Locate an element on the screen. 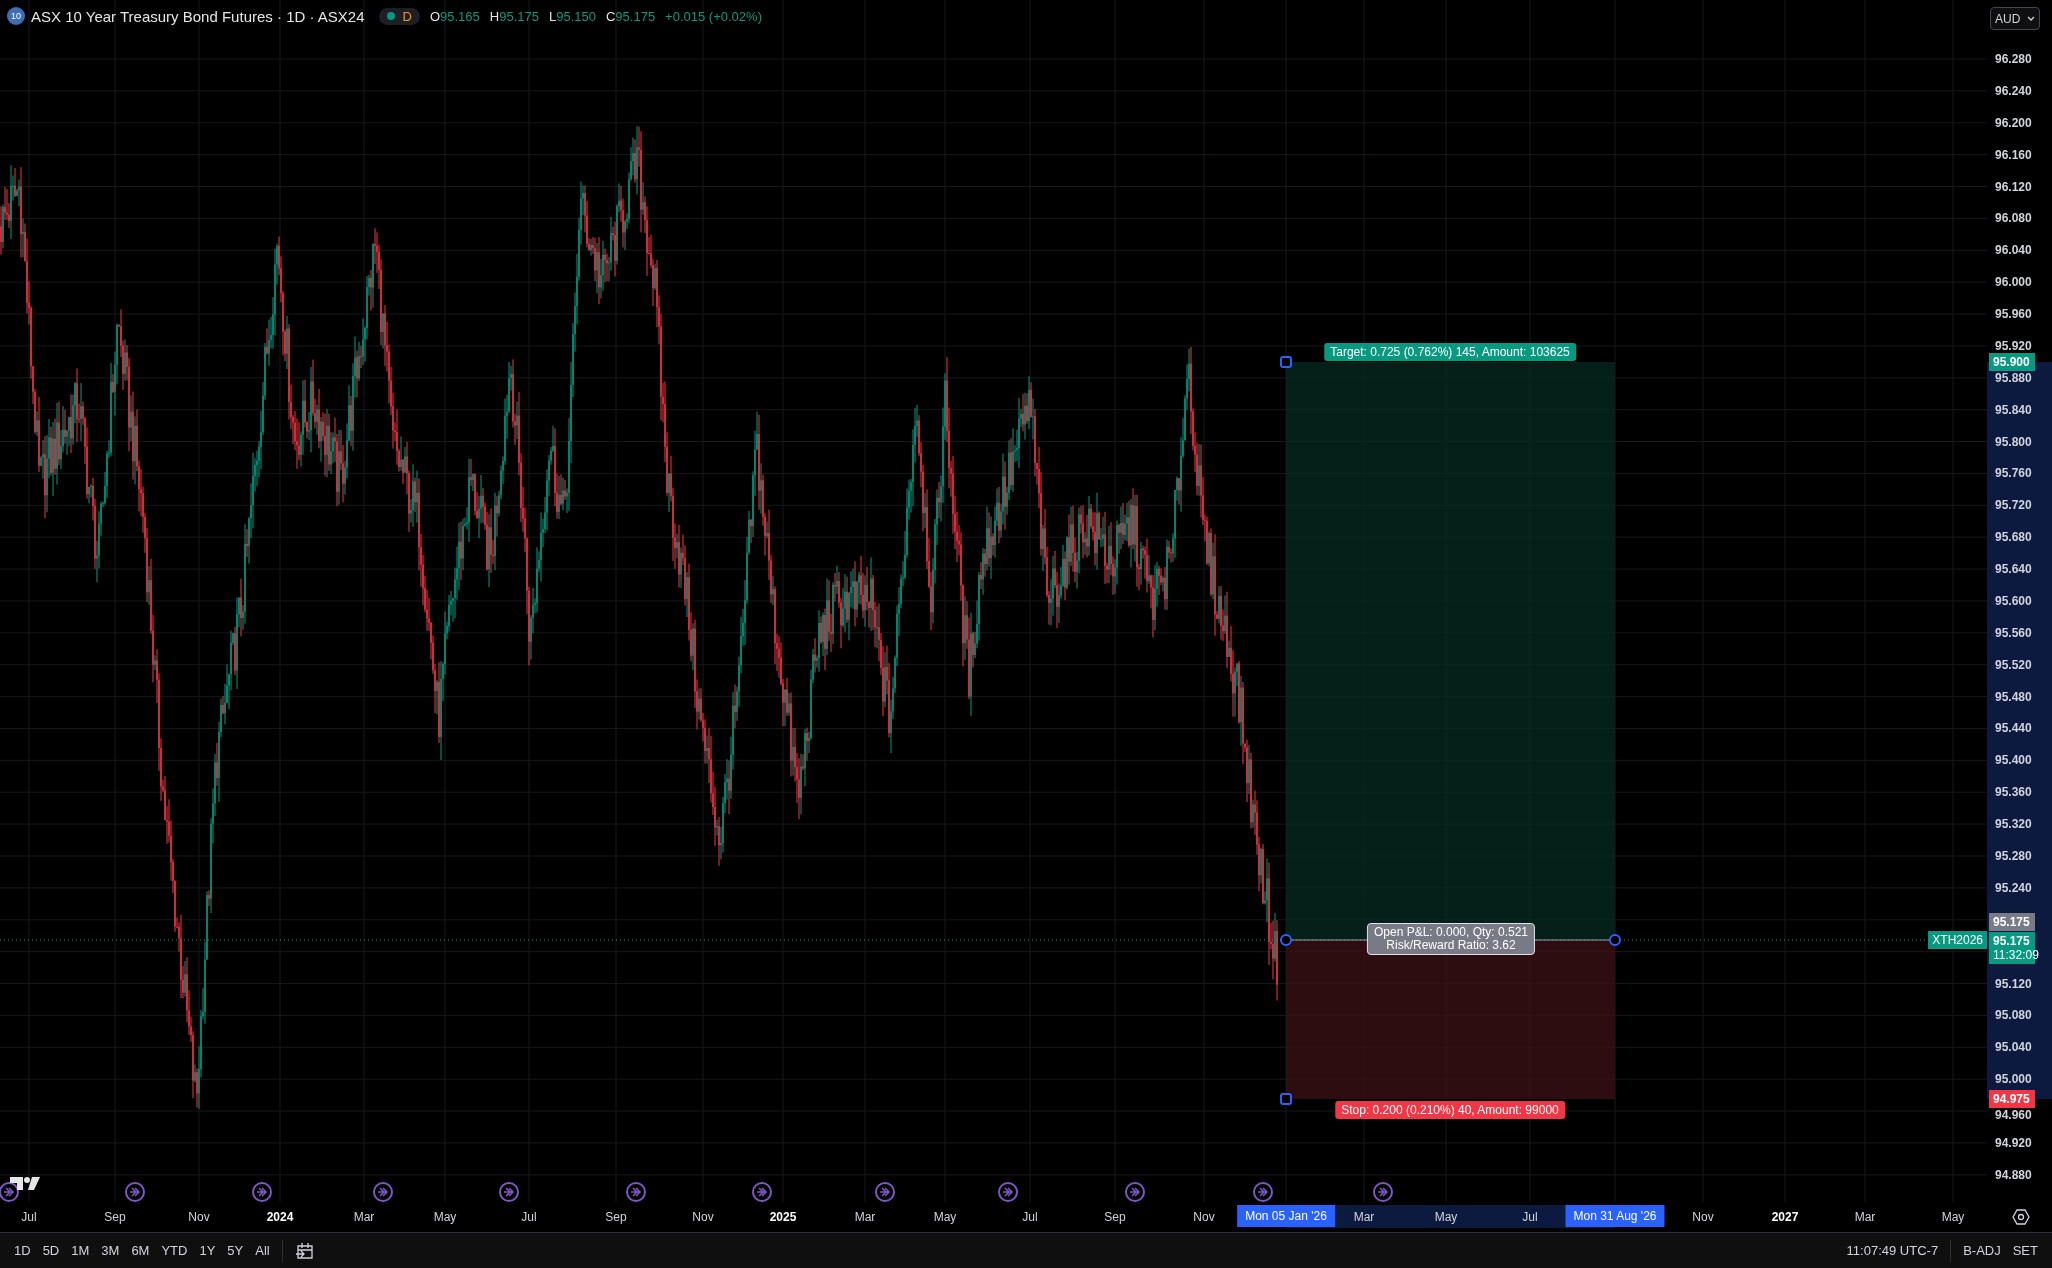 This screenshot has height=1268, width=2052. logo is located at coordinates (25, 1183).